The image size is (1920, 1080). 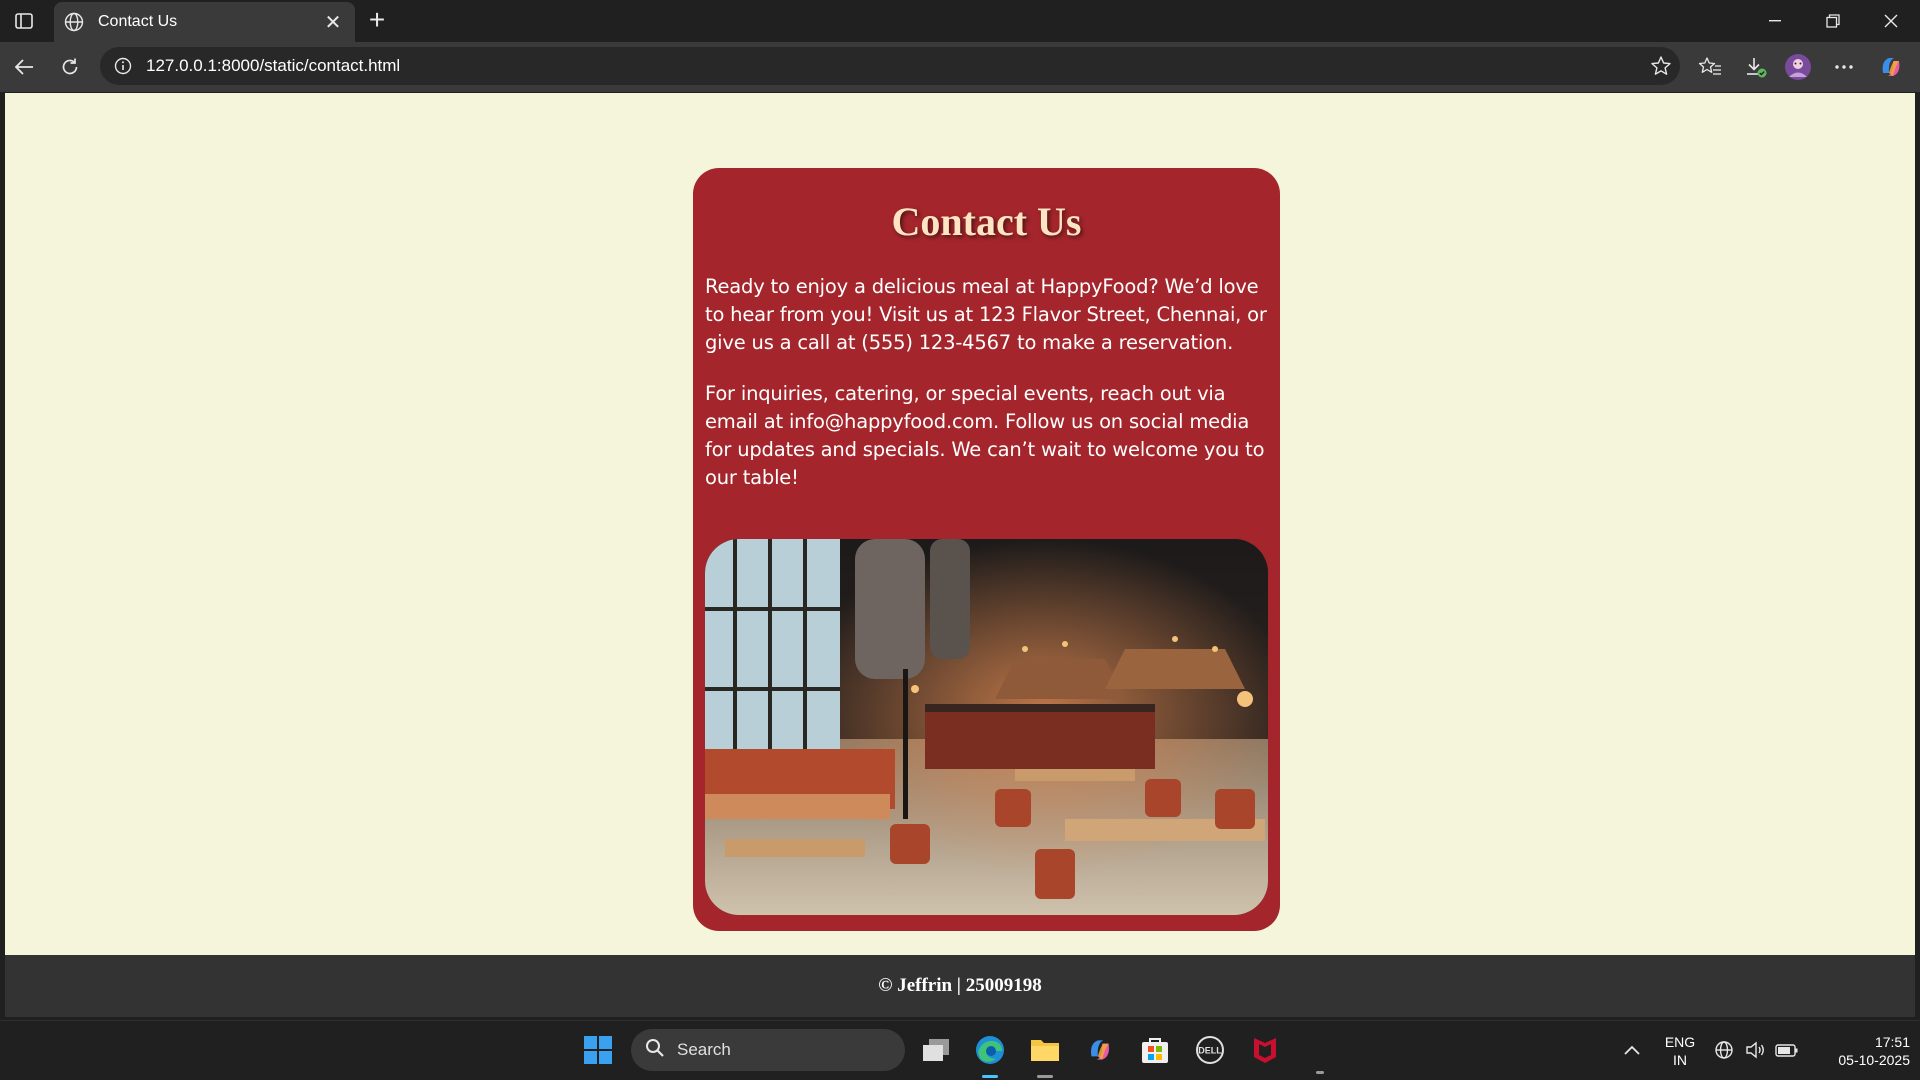 I want to click on url-text: 127.0.0.1:8000/static/contact.html, so click(x=894, y=66).